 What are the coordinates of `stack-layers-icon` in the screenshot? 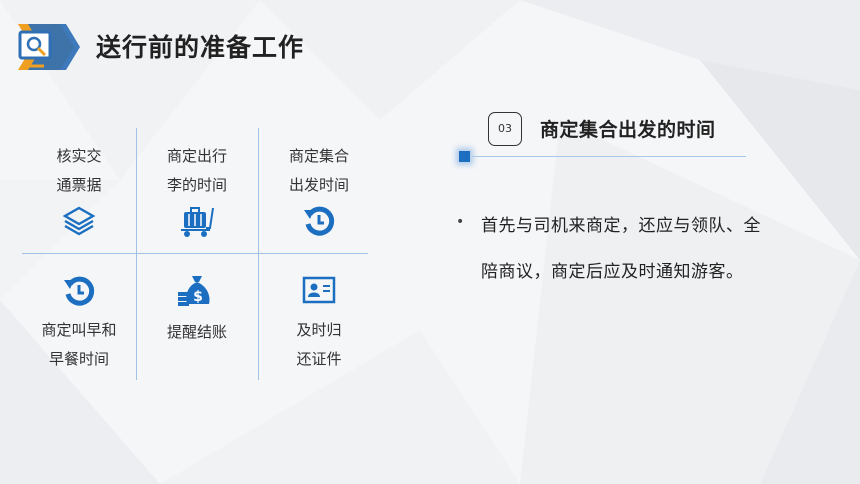 It's located at (79, 221).